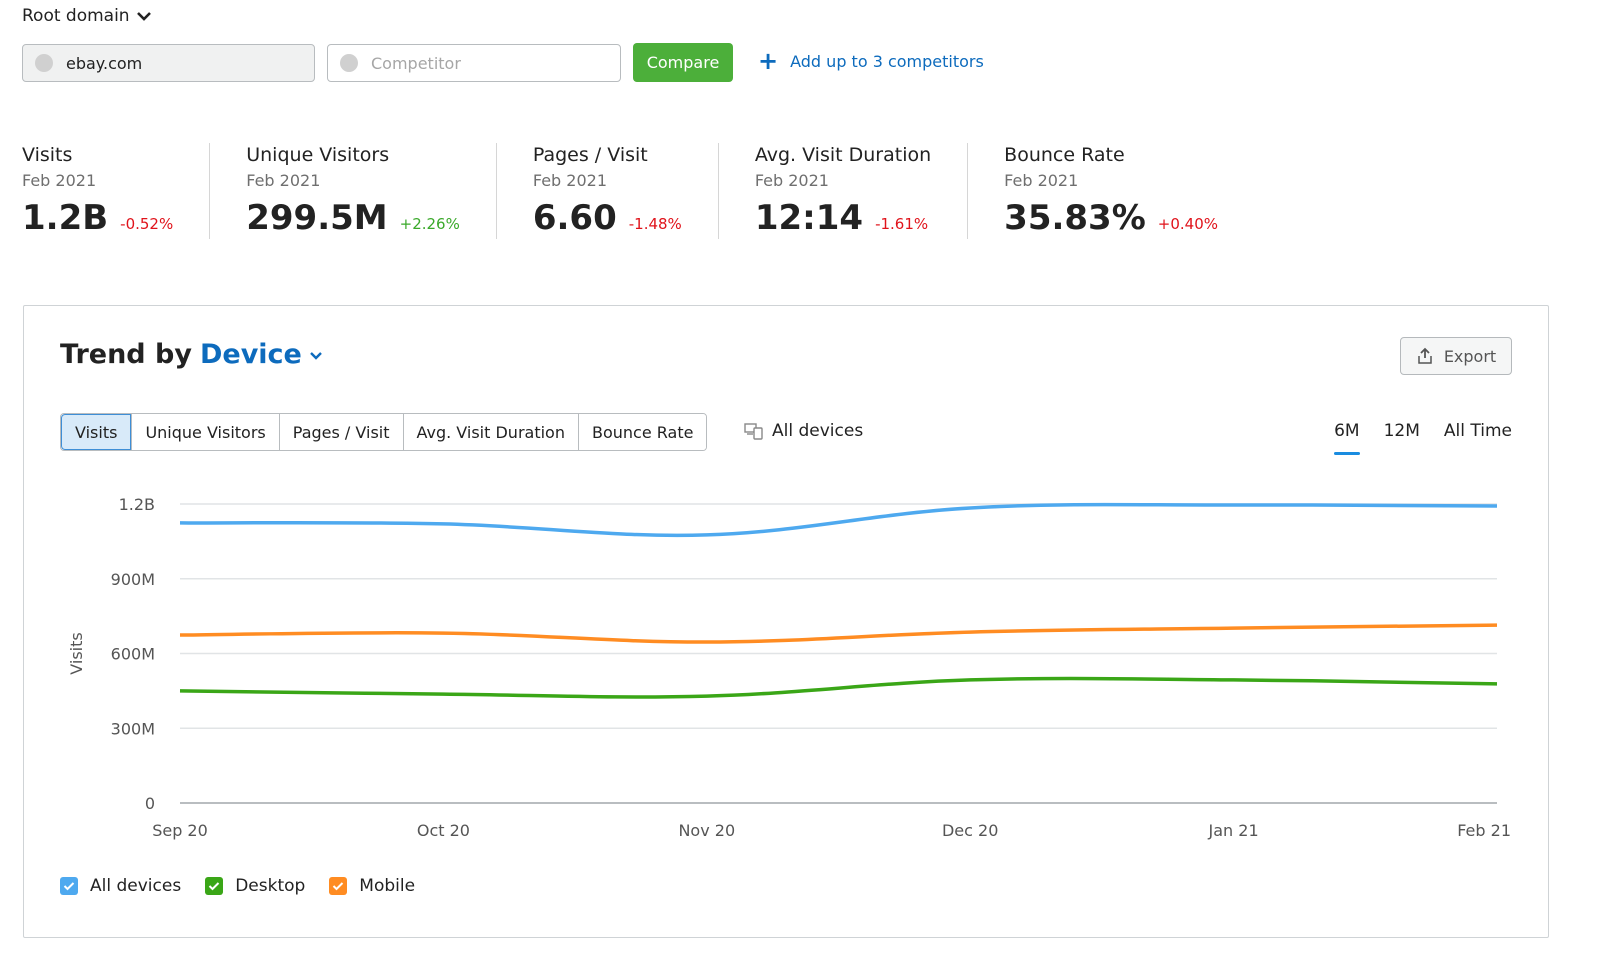  I want to click on metric-title: Avg. Visit Duration, so click(843, 155).